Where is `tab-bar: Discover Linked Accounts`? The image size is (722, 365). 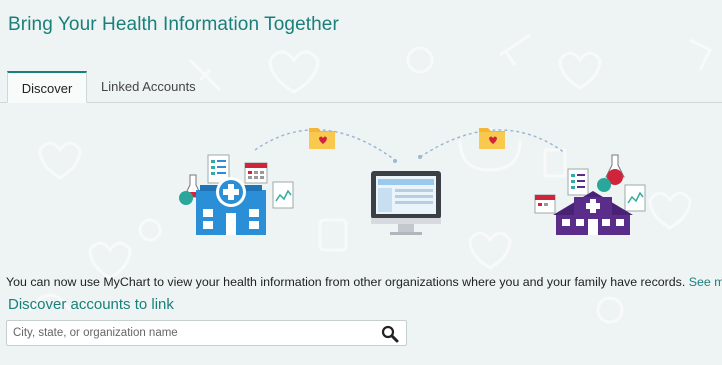 tab-bar: Discover Linked Accounts is located at coordinates (361, 87).